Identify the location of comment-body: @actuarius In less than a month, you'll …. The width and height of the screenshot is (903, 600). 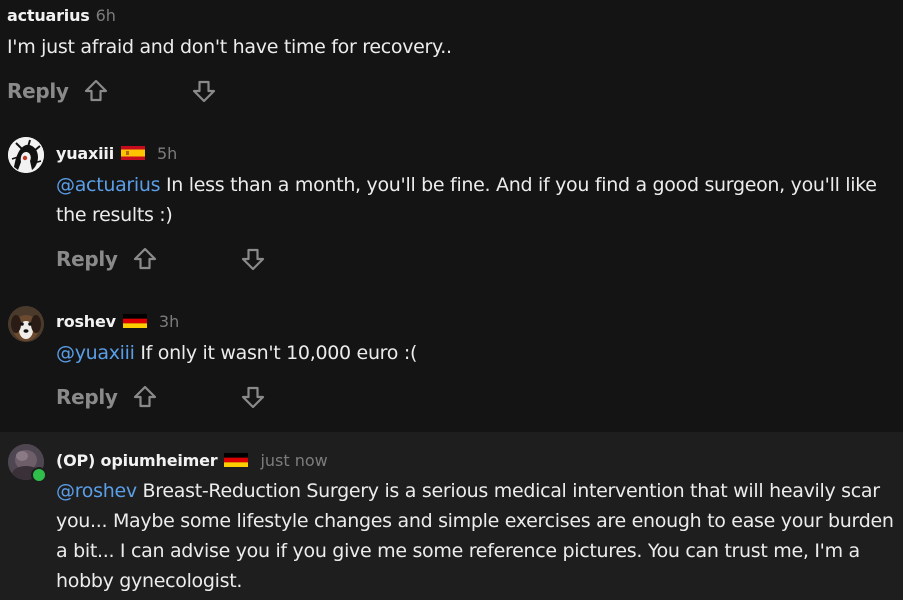
(476, 200).